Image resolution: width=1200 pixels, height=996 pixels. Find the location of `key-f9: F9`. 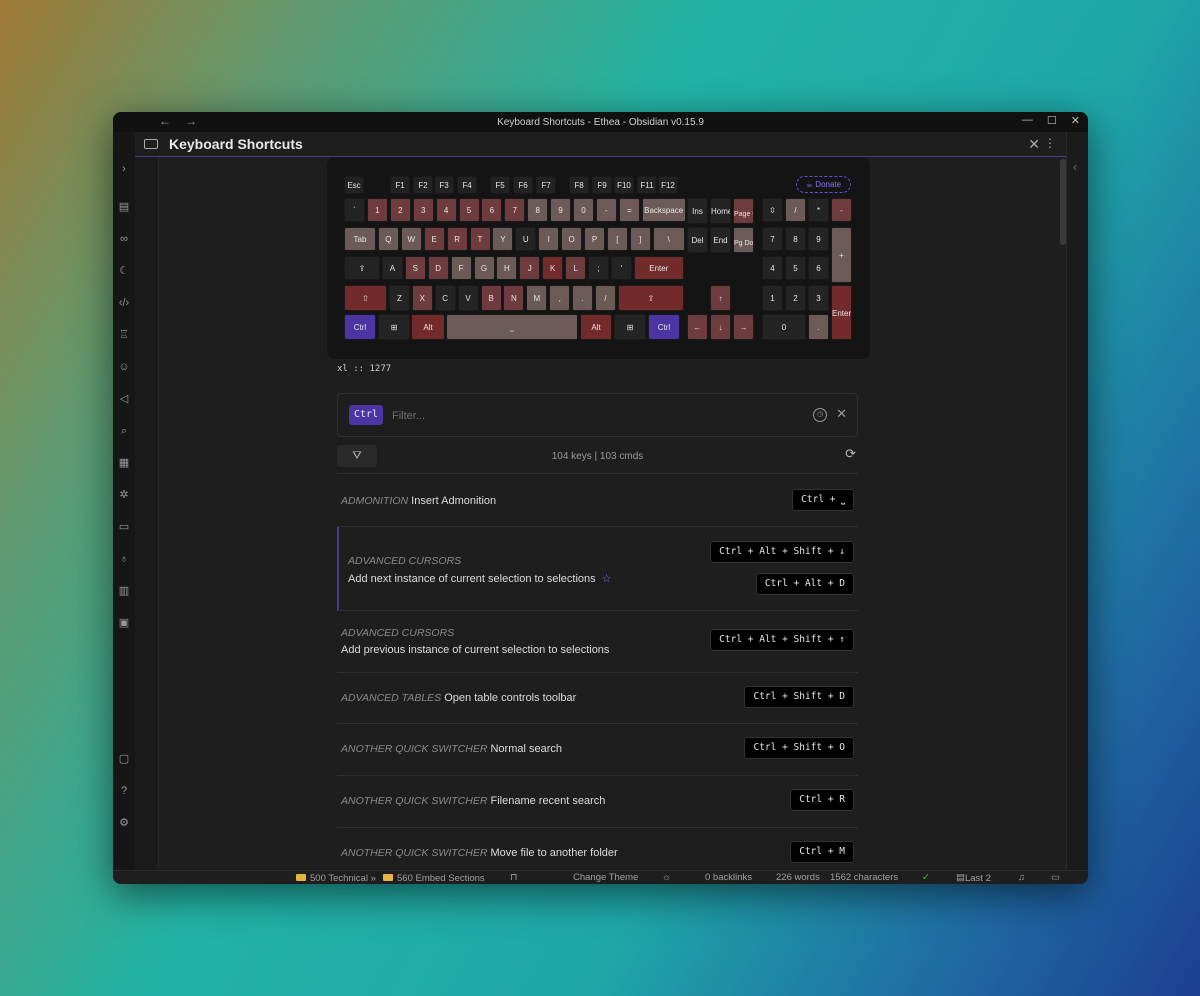

key-f9: F9 is located at coordinates (602, 185).